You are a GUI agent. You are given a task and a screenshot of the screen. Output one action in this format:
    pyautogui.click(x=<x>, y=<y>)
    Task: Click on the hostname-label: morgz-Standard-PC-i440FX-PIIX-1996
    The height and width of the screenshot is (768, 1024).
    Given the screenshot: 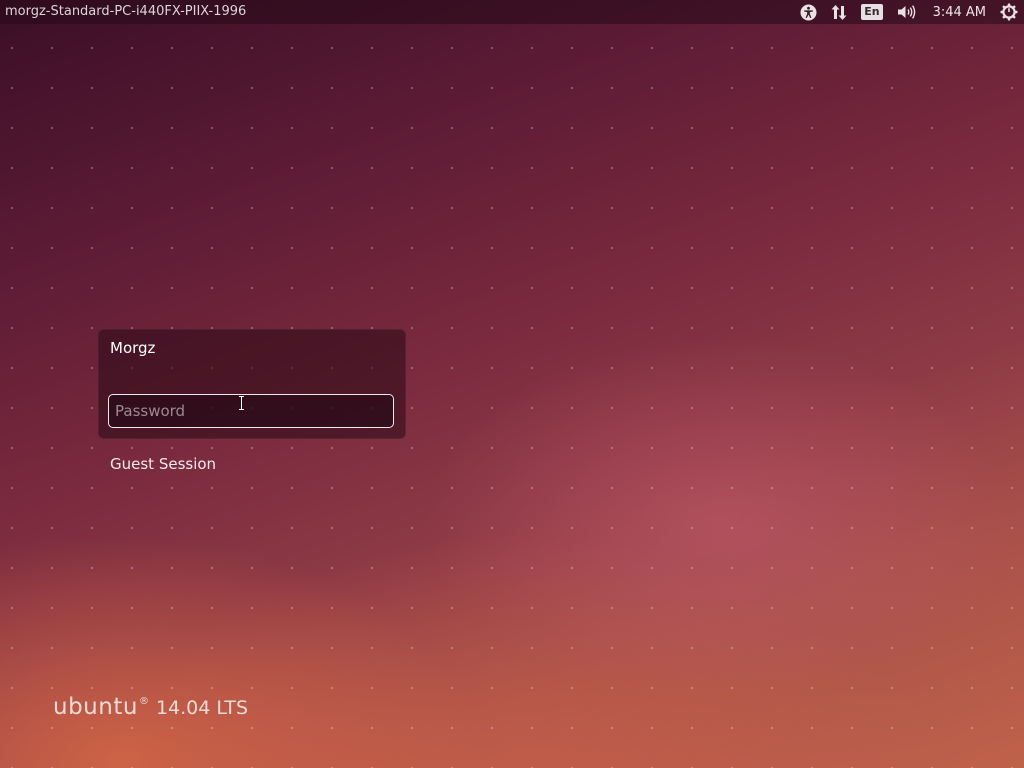 What is the action you would take?
    pyautogui.click(x=126, y=11)
    